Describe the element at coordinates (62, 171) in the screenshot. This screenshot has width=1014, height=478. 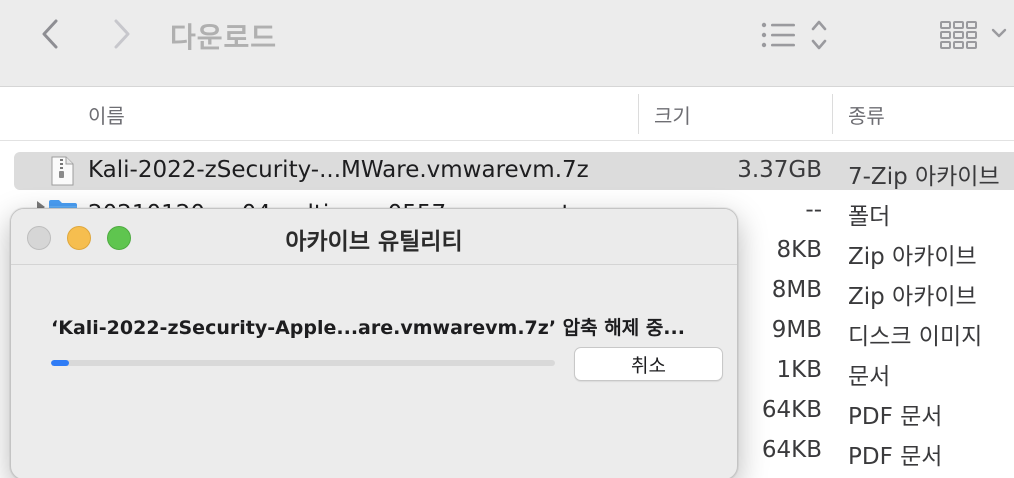
I see `archive-file-icon` at that location.